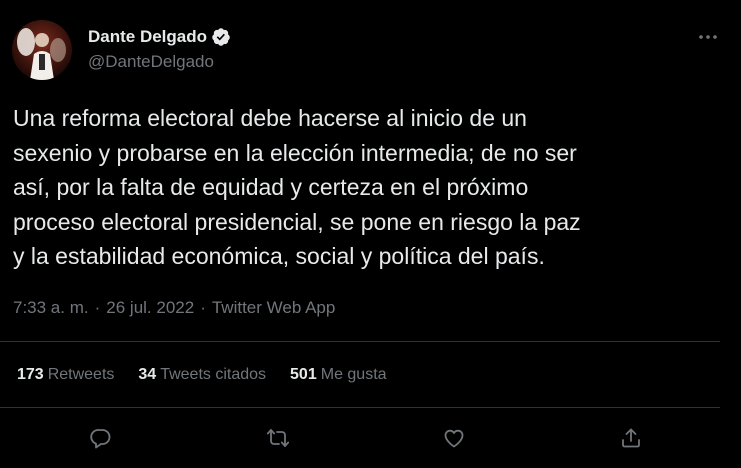  What do you see at coordinates (303, 374) in the screenshot?
I see `likes-count: 501` at bounding box center [303, 374].